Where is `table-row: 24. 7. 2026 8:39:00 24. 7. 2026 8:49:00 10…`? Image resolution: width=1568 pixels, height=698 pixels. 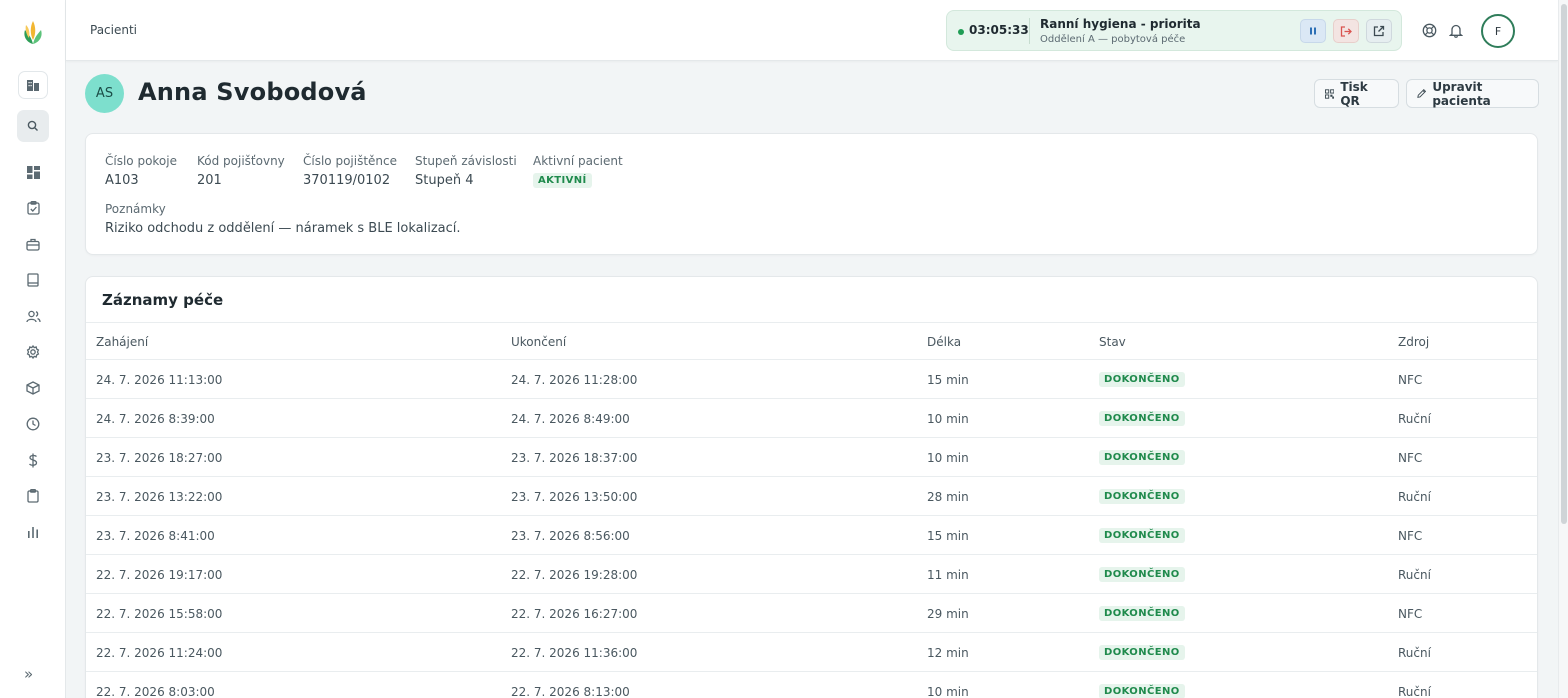
table-row: 24. 7. 2026 8:39:00 24. 7. 2026 8:49:00 10… is located at coordinates (811, 418).